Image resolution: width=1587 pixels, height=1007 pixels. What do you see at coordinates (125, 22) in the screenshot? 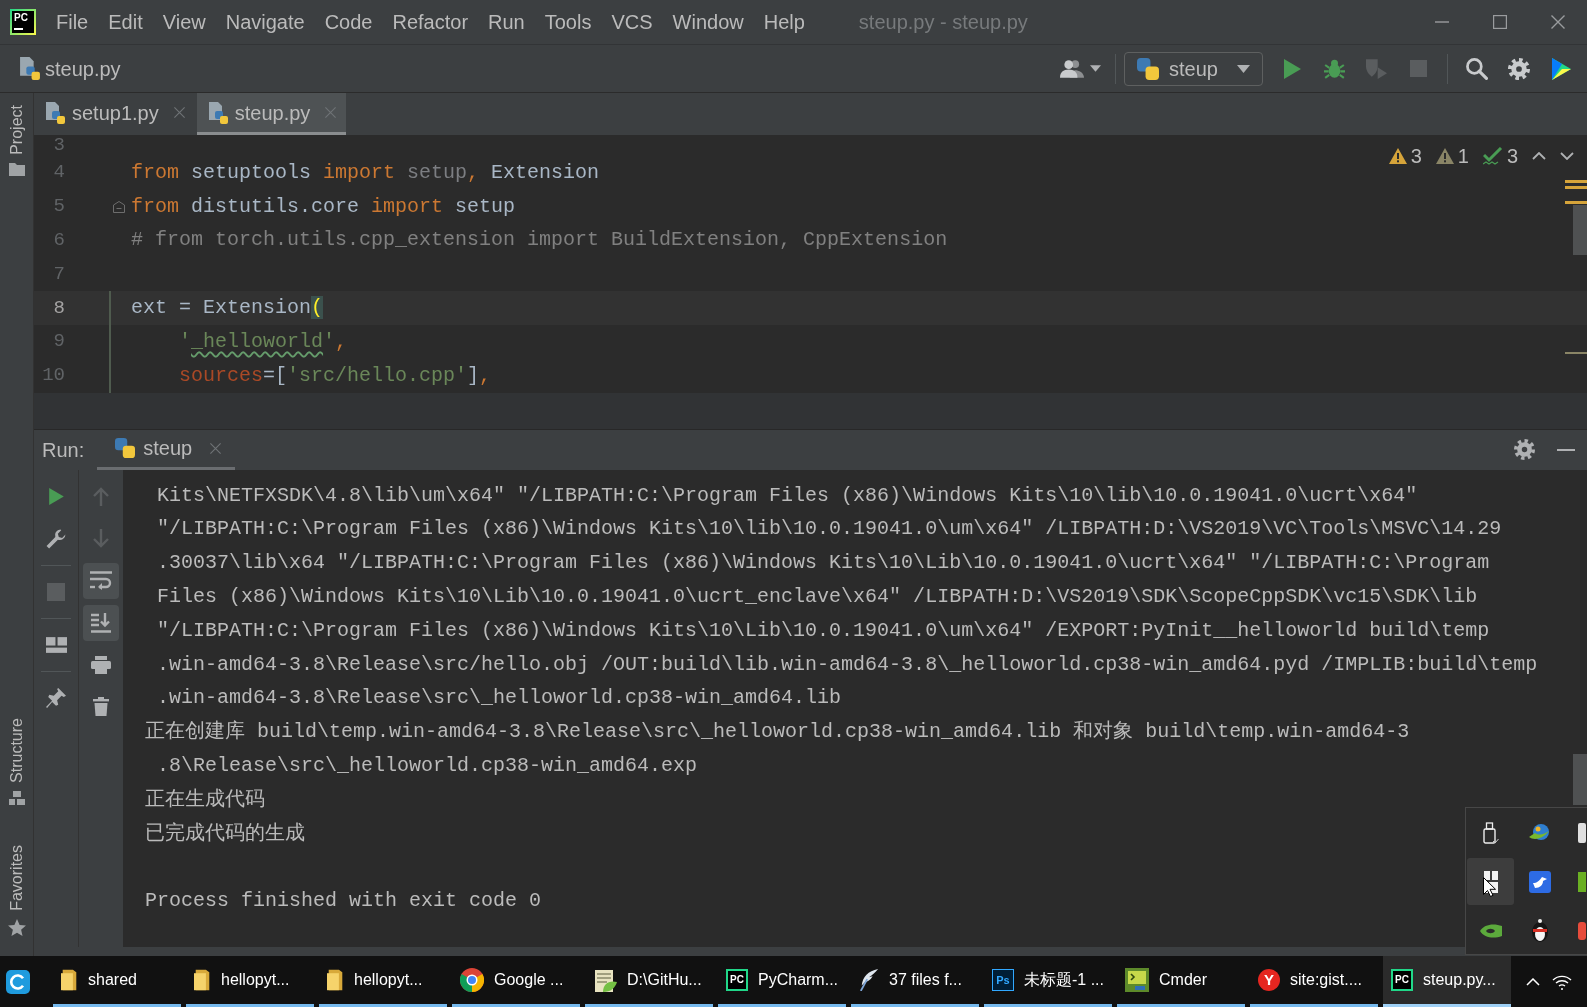
I see `menu-item: Edit` at bounding box center [125, 22].